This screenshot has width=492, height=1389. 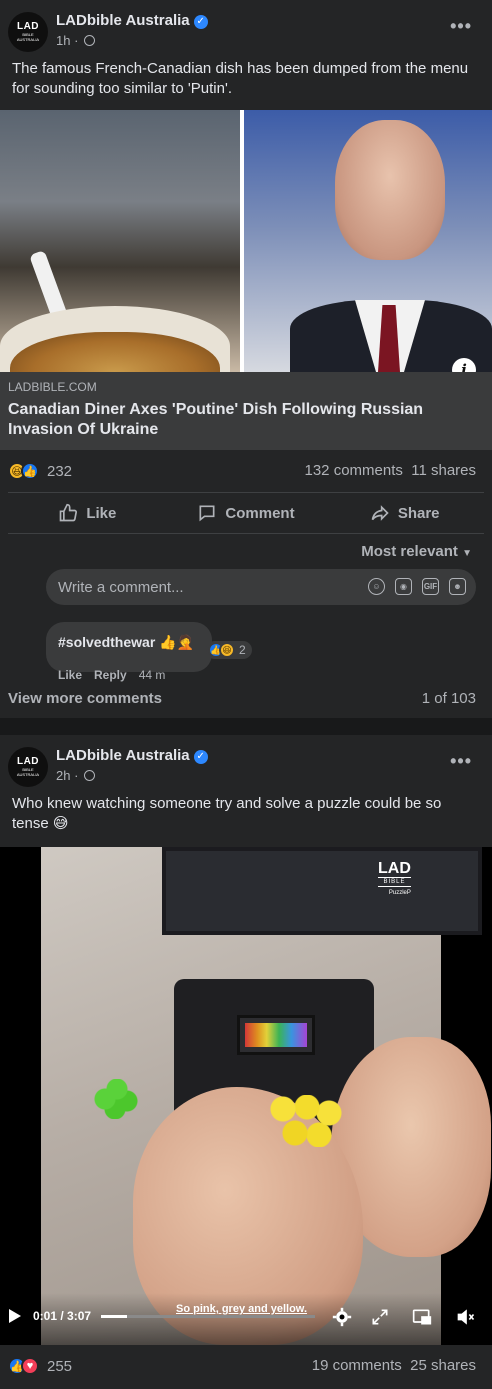 What do you see at coordinates (152, 675) in the screenshot?
I see `comment-time: 44 m` at bounding box center [152, 675].